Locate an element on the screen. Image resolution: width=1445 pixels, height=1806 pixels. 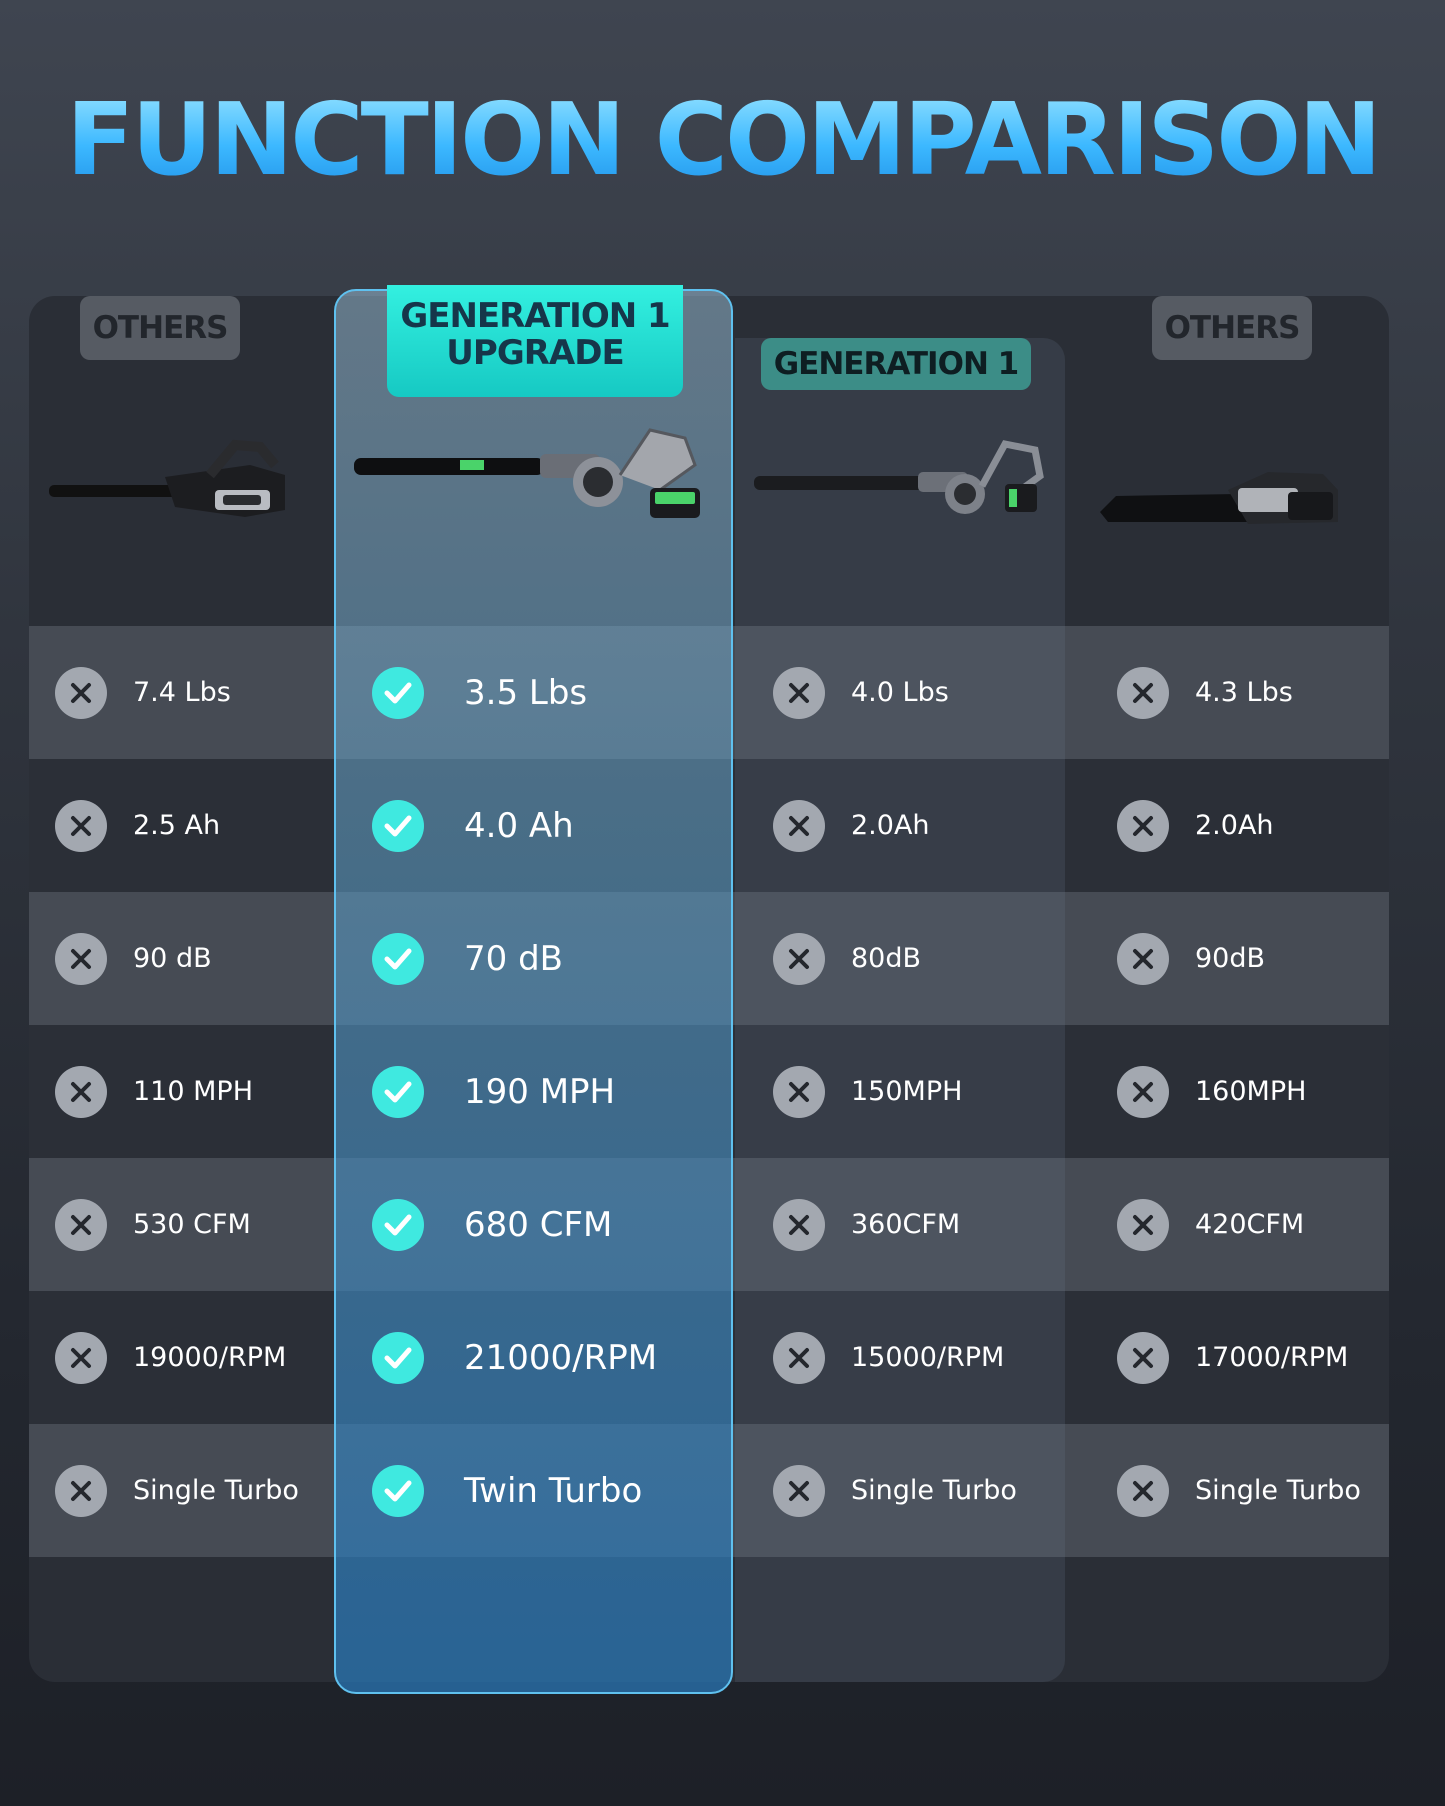
generation-1-badge: GENERATION 1 is located at coordinates (896, 364).